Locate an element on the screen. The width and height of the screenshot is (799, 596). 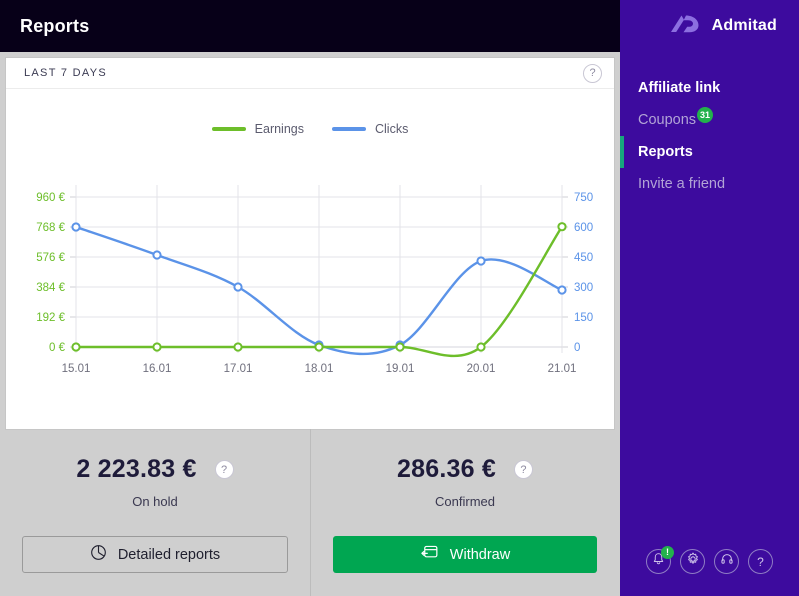
detailed-reports-button: Detailed reports is located at coordinates (155, 554).